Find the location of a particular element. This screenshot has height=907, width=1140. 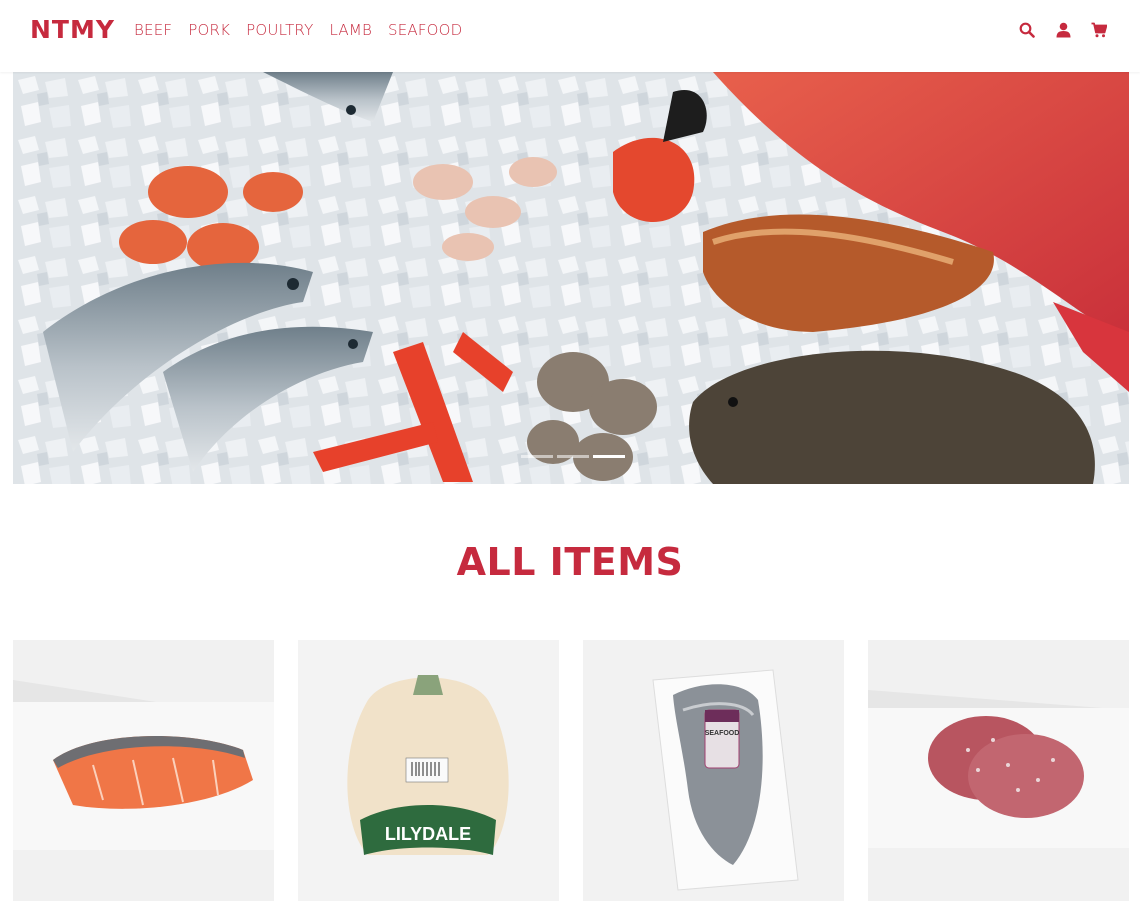

section-title: ALL ITEMS is located at coordinates (570, 562).